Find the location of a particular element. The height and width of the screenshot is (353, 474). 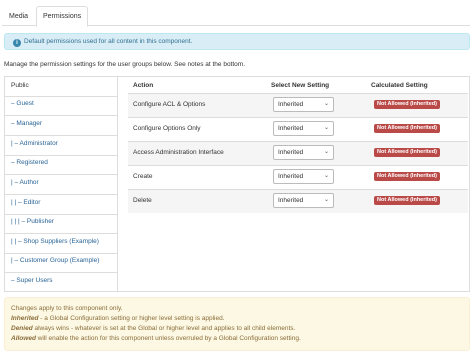

action-label: Configure Options Only is located at coordinates (167, 128).